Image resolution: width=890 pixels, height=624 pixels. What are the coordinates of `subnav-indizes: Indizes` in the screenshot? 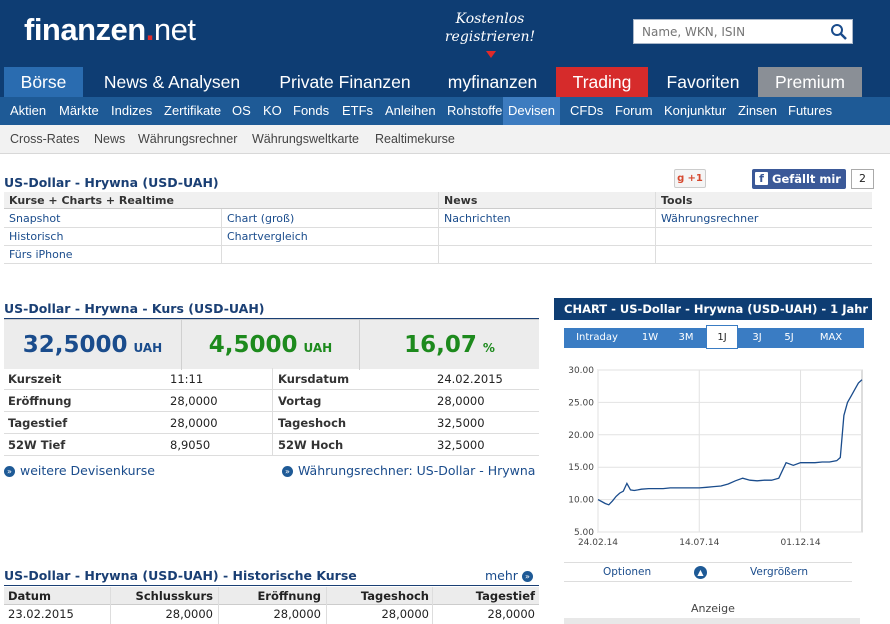 It's located at (131, 111).